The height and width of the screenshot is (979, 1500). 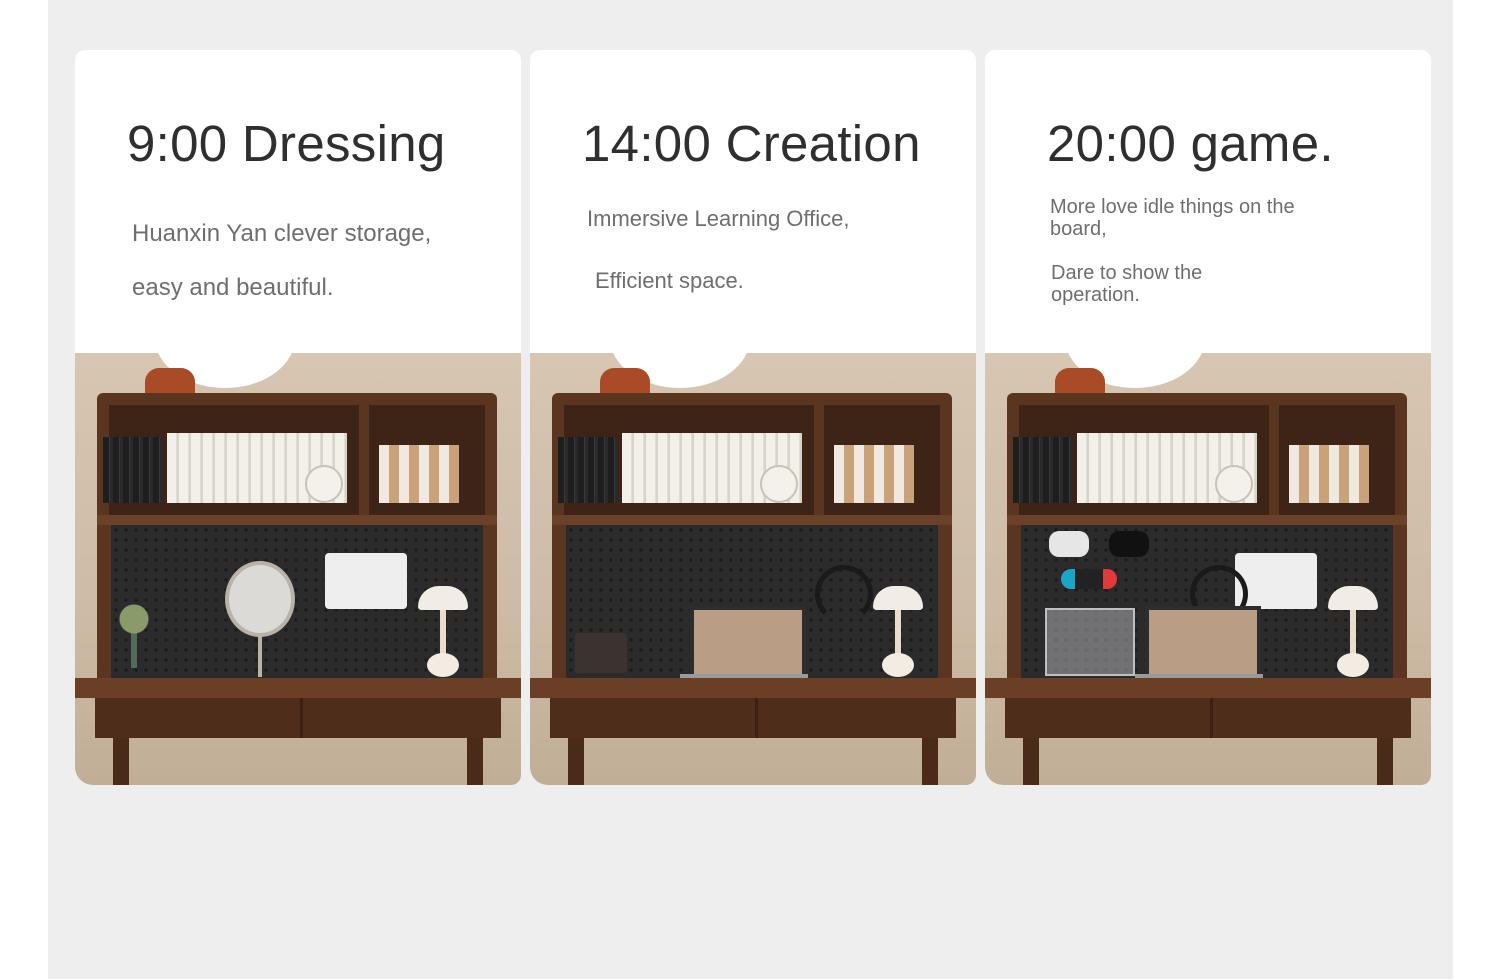 I want to click on card-title: 14:00 Creation, so click(x=751, y=143).